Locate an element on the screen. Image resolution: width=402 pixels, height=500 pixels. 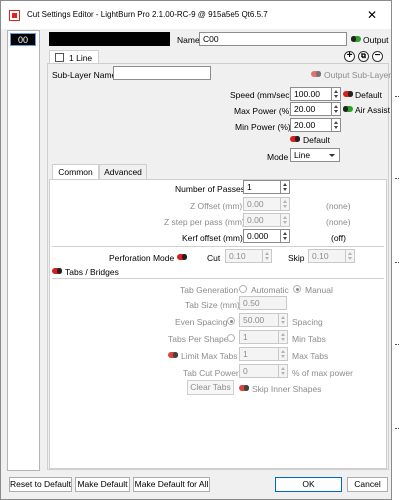
perforation-label: Perforation Mode is located at coordinates (142, 258).